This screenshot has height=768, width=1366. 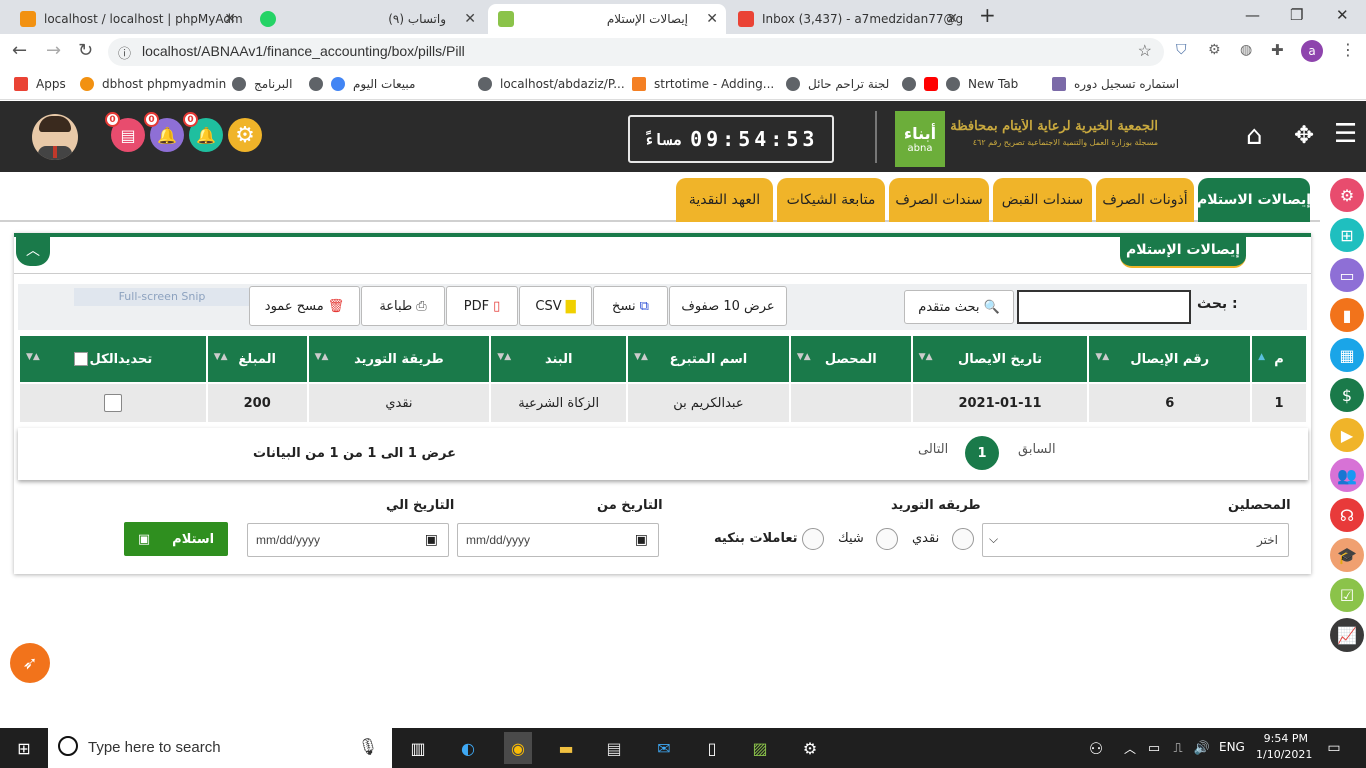 What do you see at coordinates (1347, 315) in the screenshot?
I see `id-card-icon: ▮` at bounding box center [1347, 315].